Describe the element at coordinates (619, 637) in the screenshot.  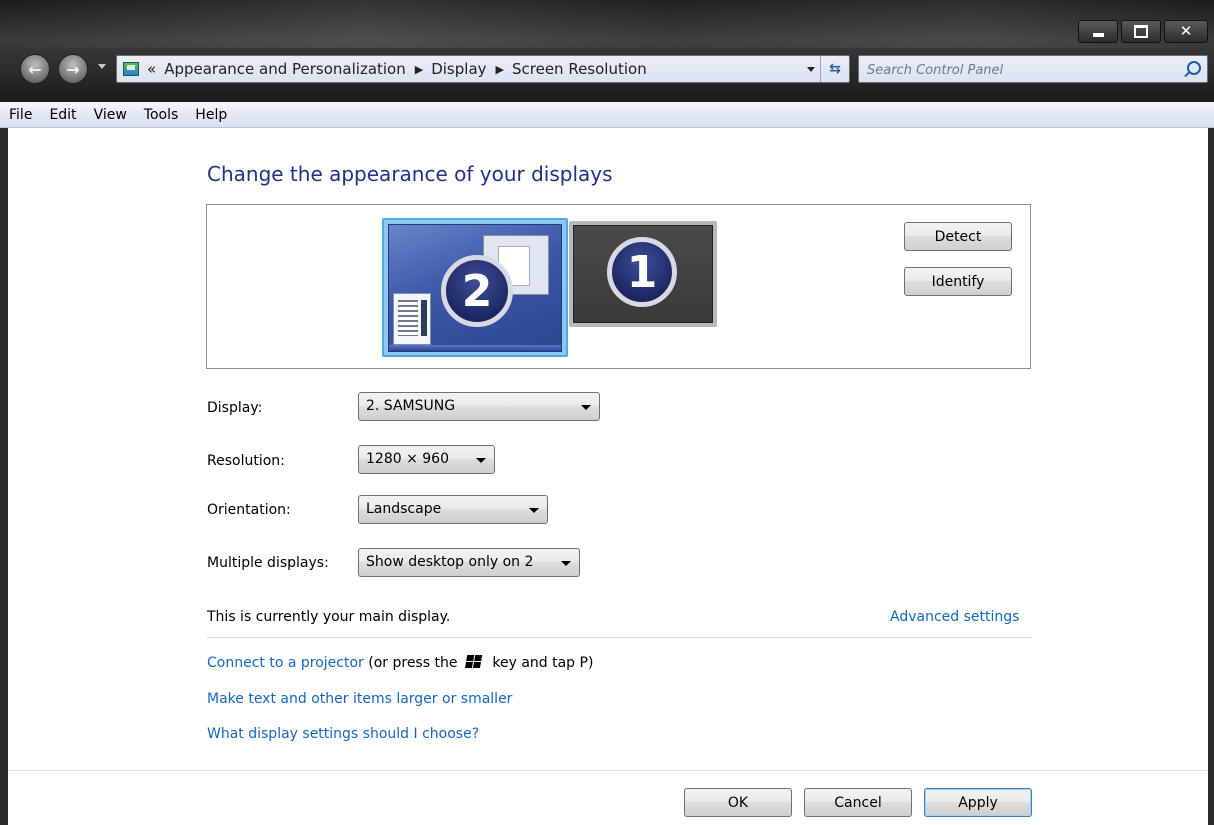
I see `divider` at that location.